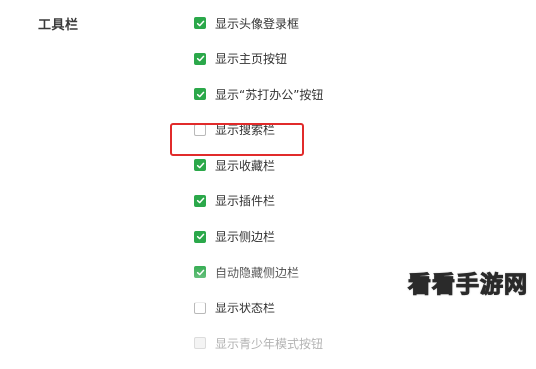 Image resolution: width=536 pixels, height=369 pixels. I want to click on option-show-search-bar: 显示搜索栏, so click(258, 130).